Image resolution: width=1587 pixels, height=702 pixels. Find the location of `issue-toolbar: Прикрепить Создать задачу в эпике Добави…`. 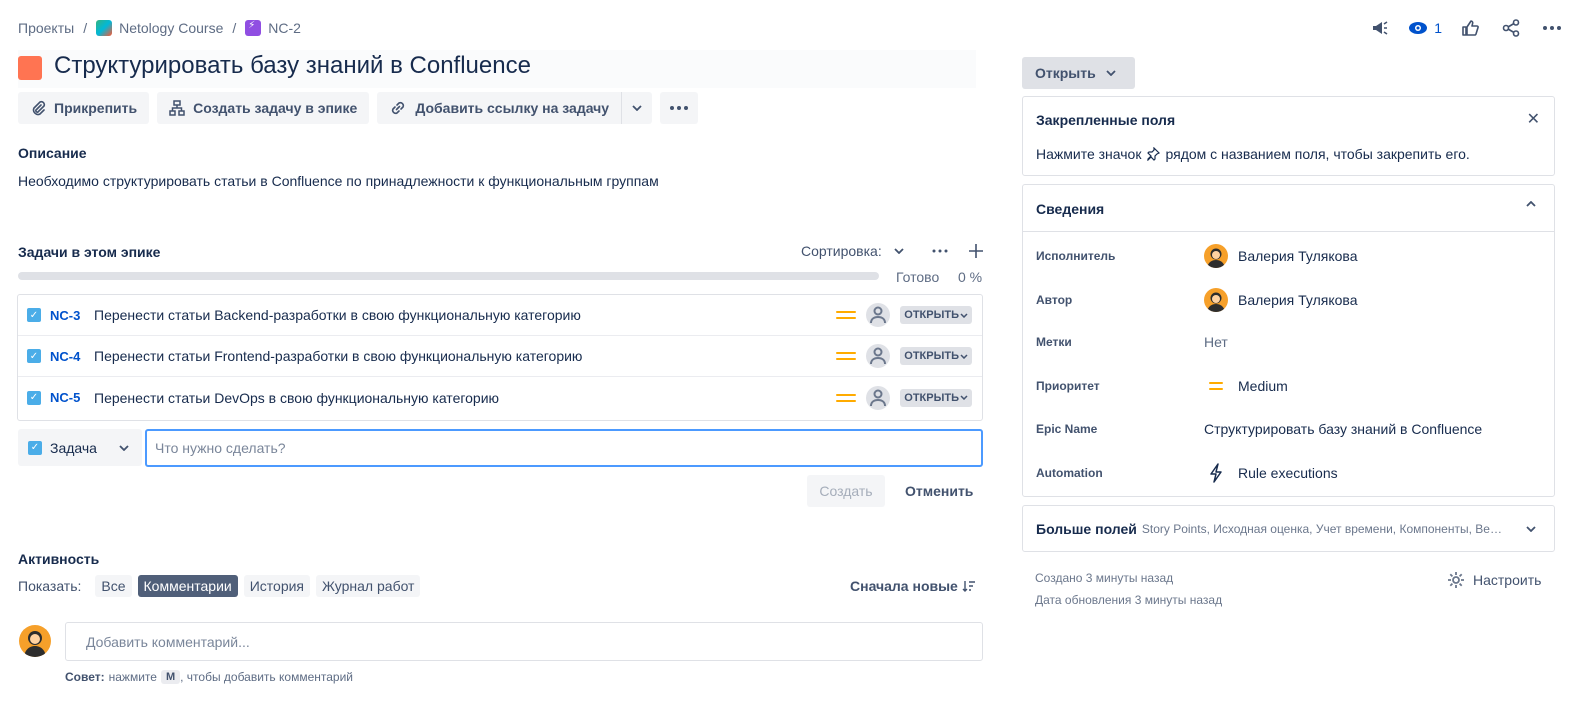

issue-toolbar: Прикрепить Создать задачу в эпике Добави… is located at coordinates (358, 108).